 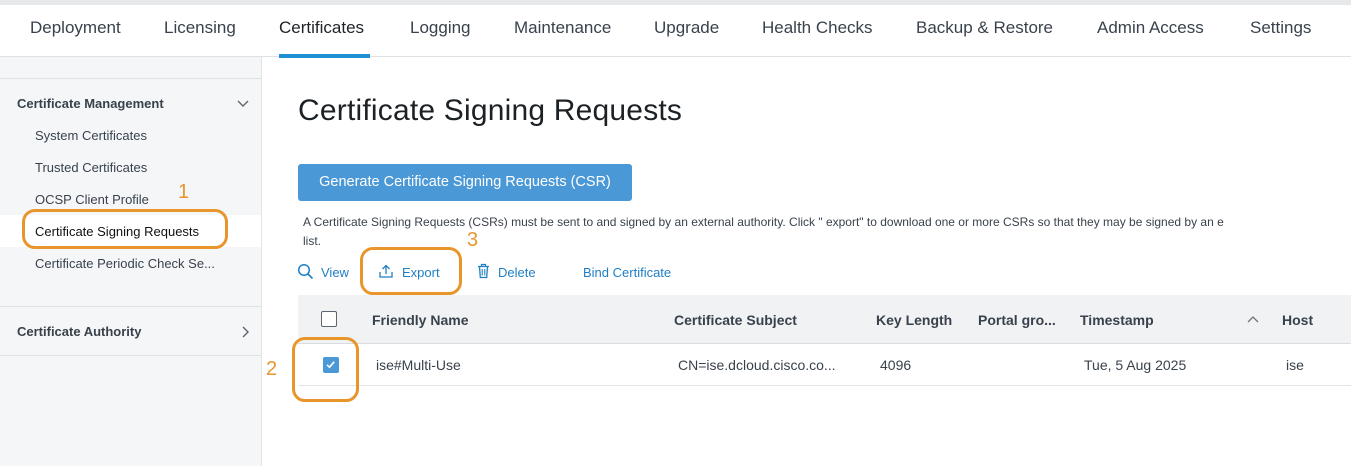 What do you see at coordinates (562, 28) in the screenshot?
I see `tab-maintenance: Maintenance` at bounding box center [562, 28].